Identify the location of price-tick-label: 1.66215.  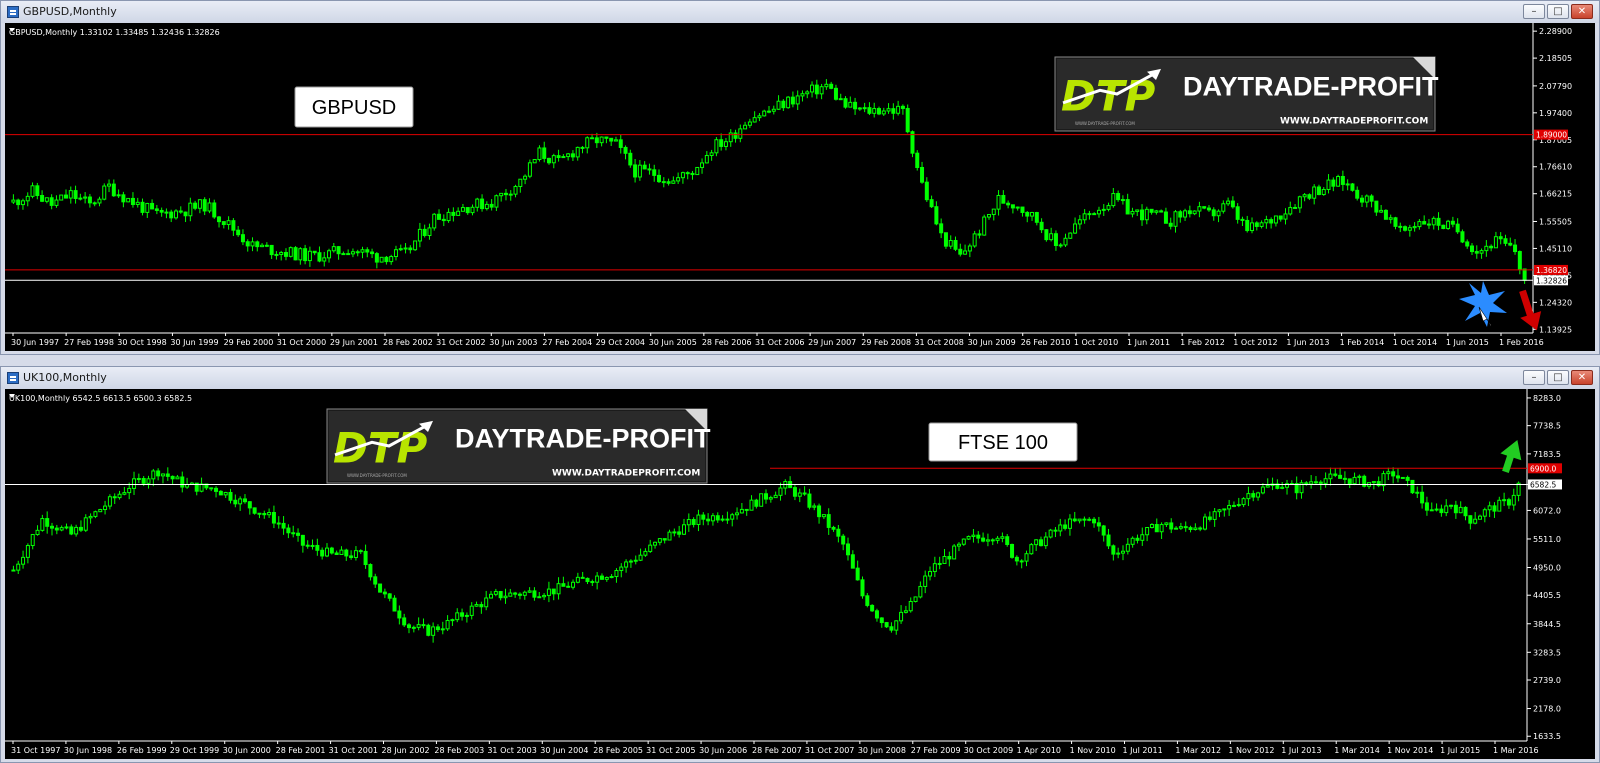
(1555, 194).